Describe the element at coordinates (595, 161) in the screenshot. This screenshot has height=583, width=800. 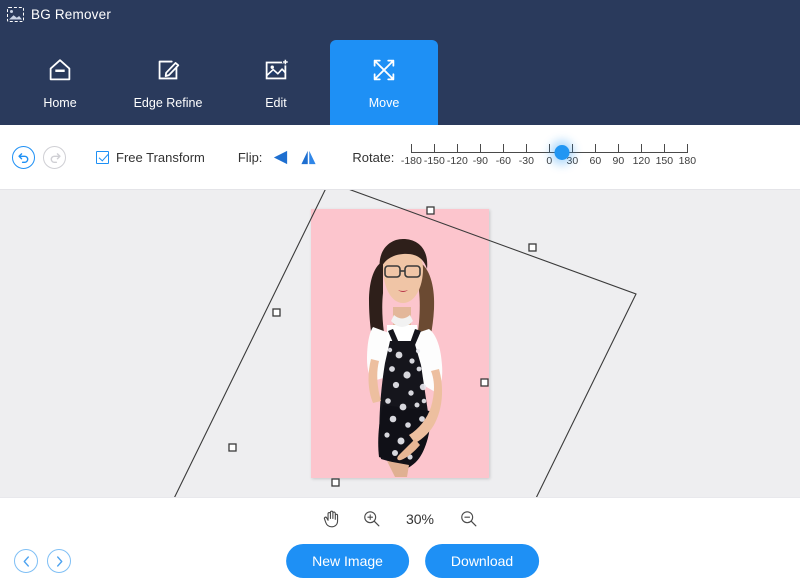
I see `ruler-tick-label: 60` at that location.